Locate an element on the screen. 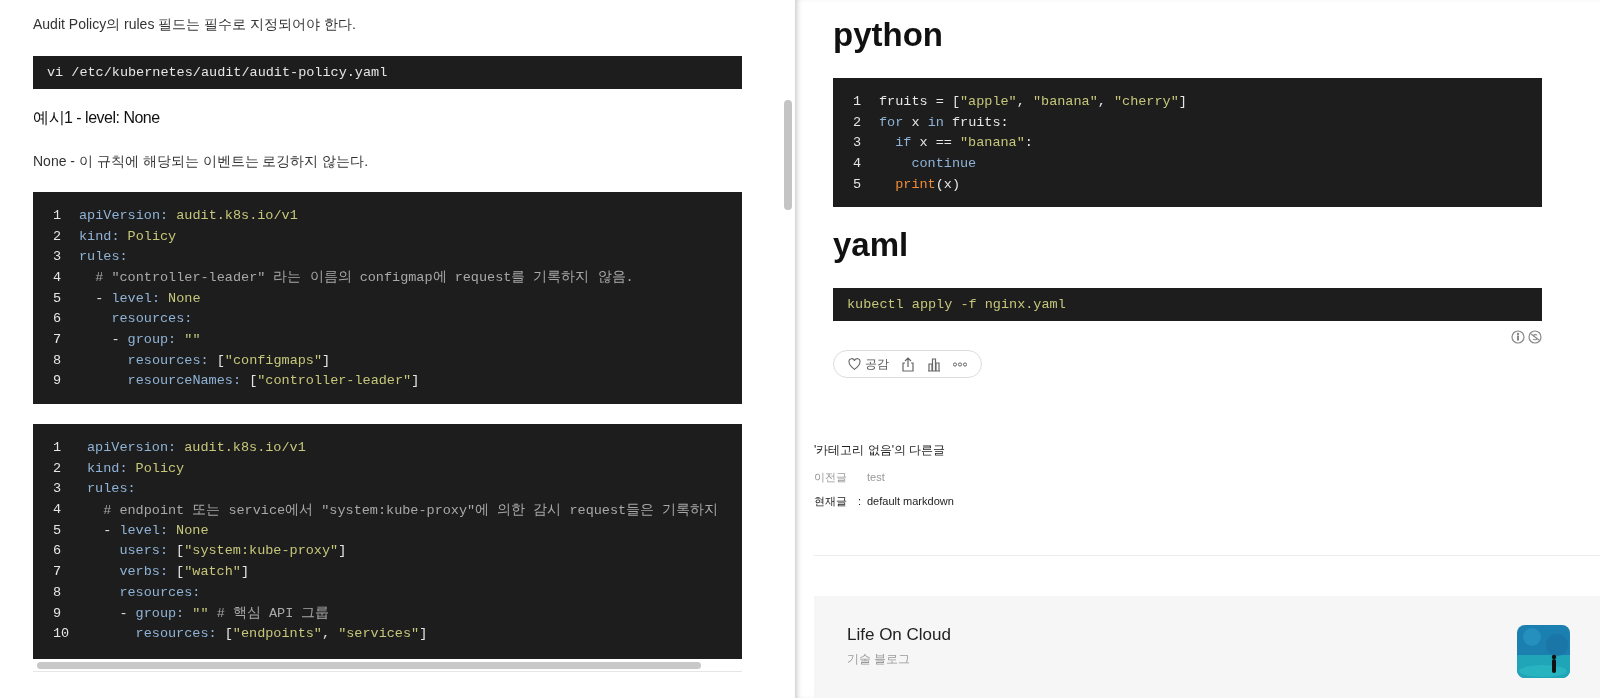  post-label: 현재글 is located at coordinates (831, 501).